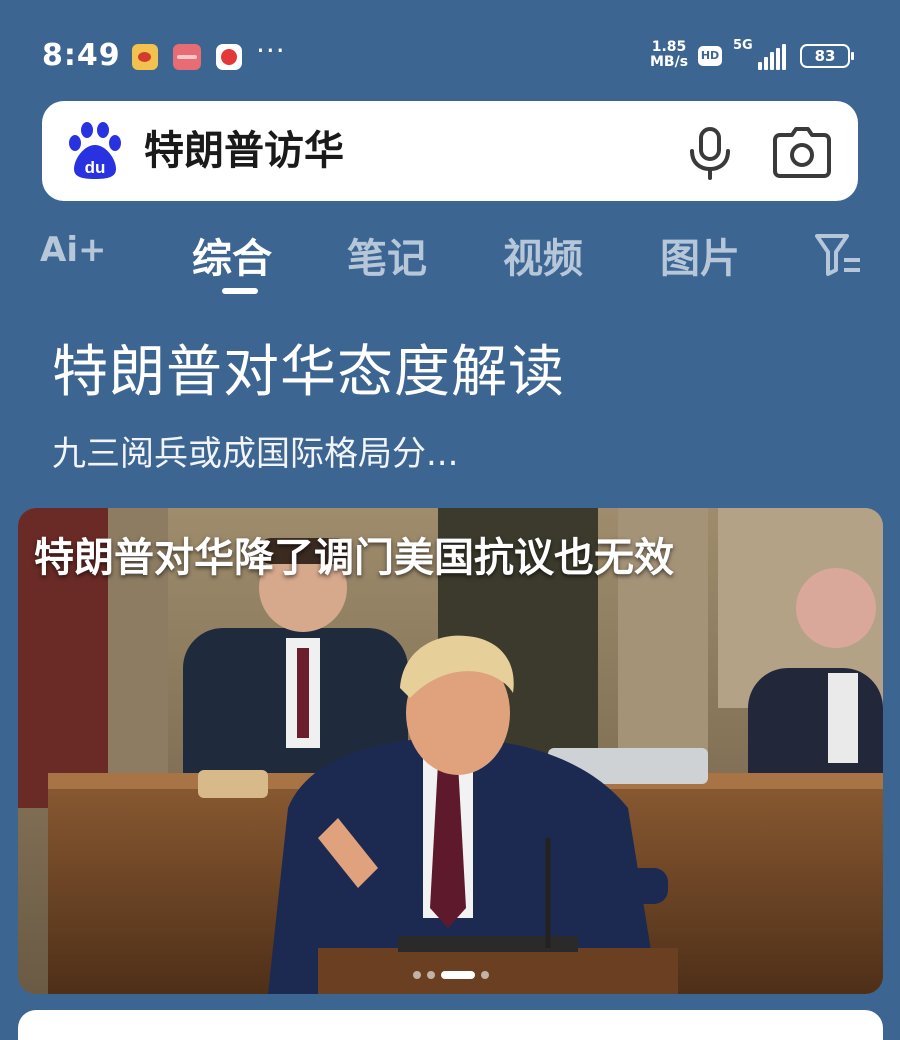  Describe the element at coordinates (145, 57) in the screenshot. I see `weibo-notification-icon` at that location.